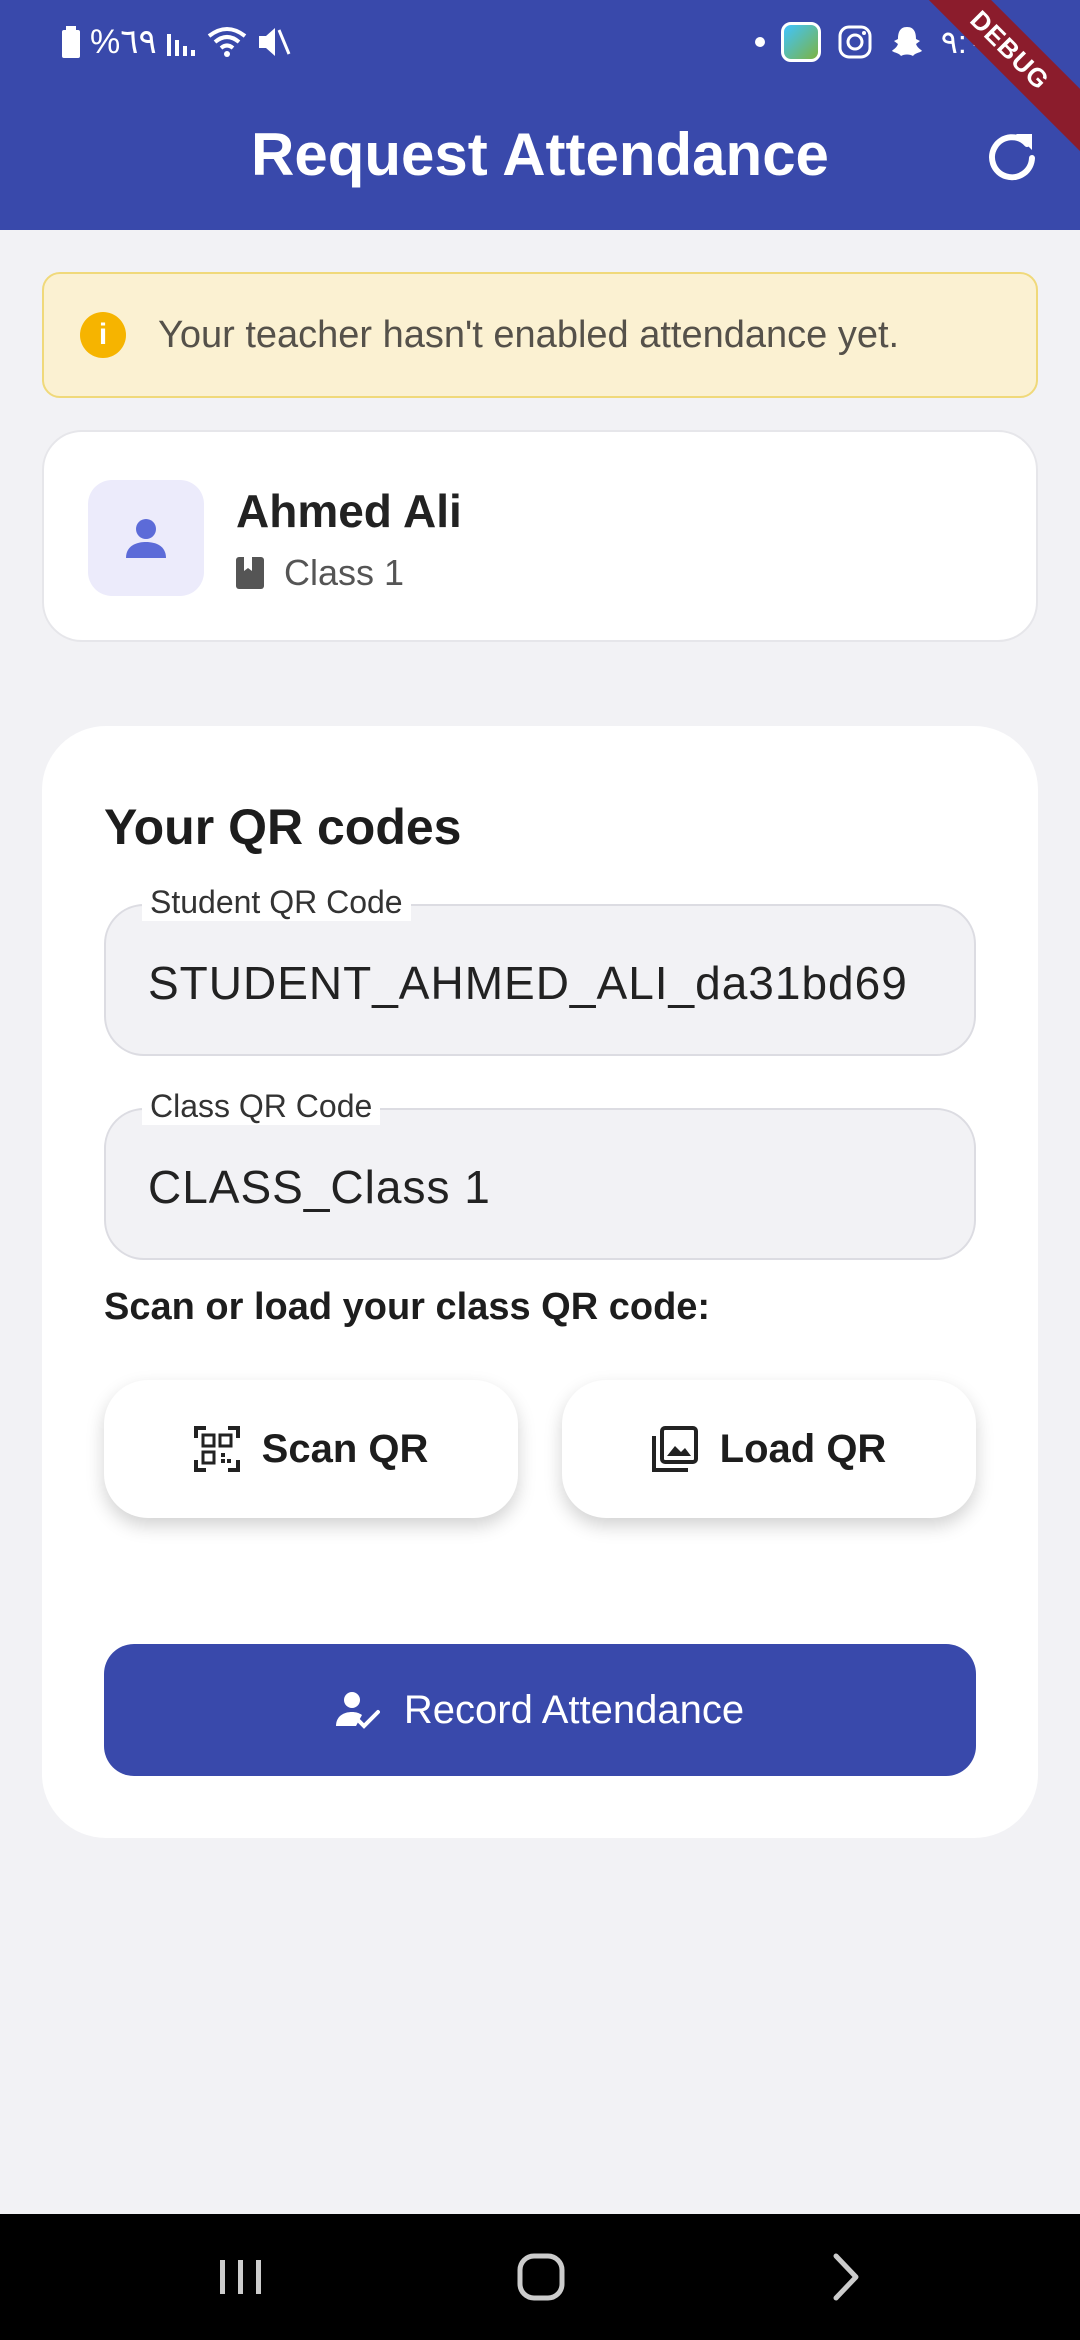 The width and height of the screenshot is (1080, 2340). Describe the element at coordinates (357, 1710) in the screenshot. I see `person-check-icon` at that location.